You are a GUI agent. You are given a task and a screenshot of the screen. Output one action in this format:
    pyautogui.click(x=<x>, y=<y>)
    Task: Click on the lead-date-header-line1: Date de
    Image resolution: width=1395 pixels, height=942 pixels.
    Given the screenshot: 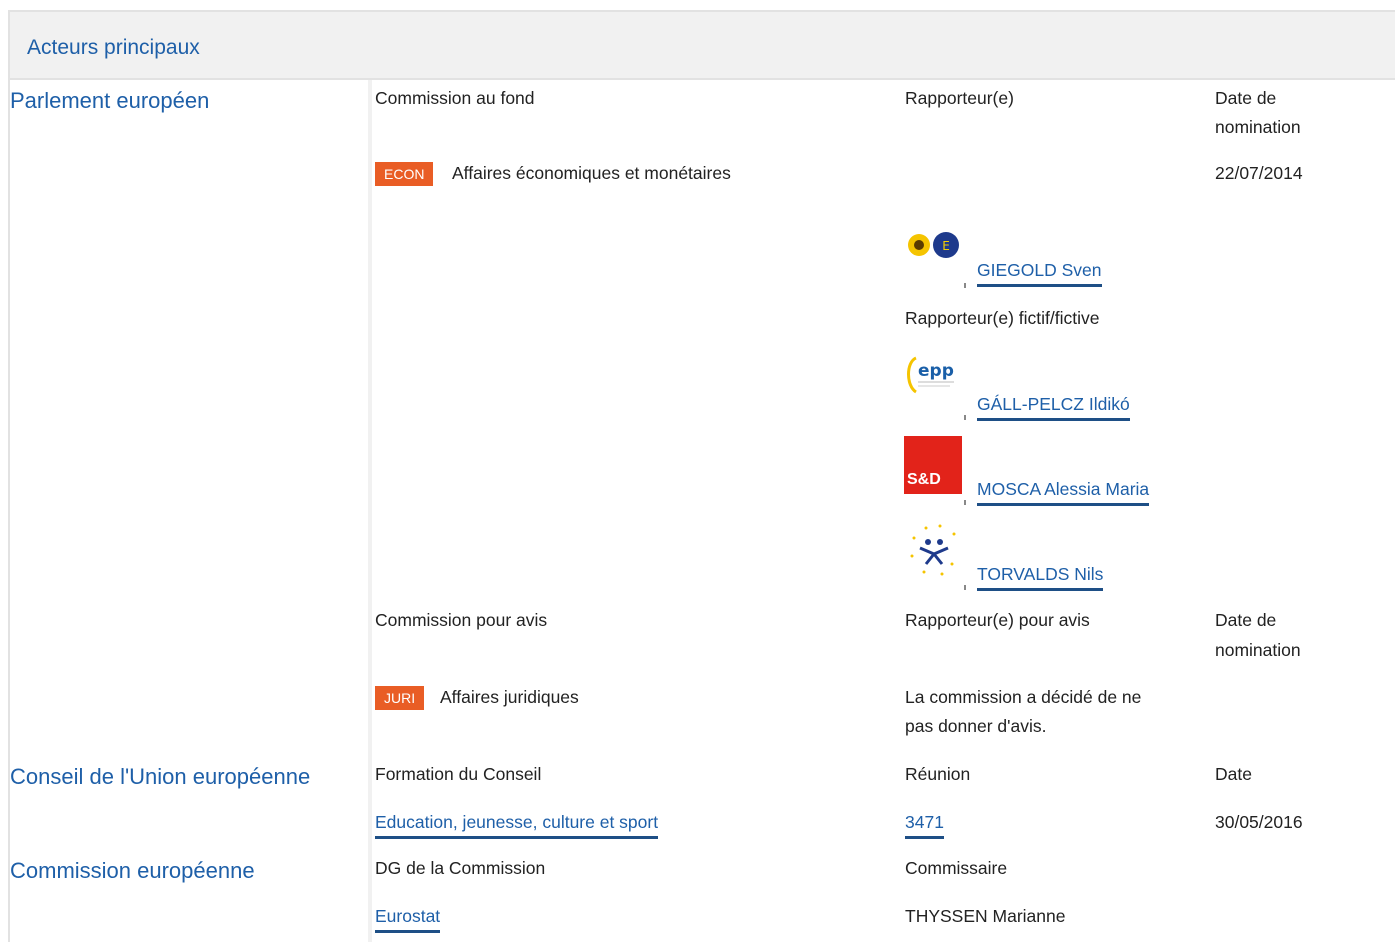 What is the action you would take?
    pyautogui.click(x=1246, y=98)
    